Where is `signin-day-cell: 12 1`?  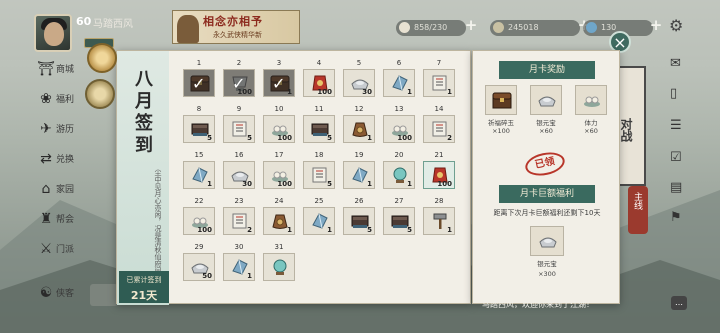 signin-day-cell: 12 1 is located at coordinates (359, 124).